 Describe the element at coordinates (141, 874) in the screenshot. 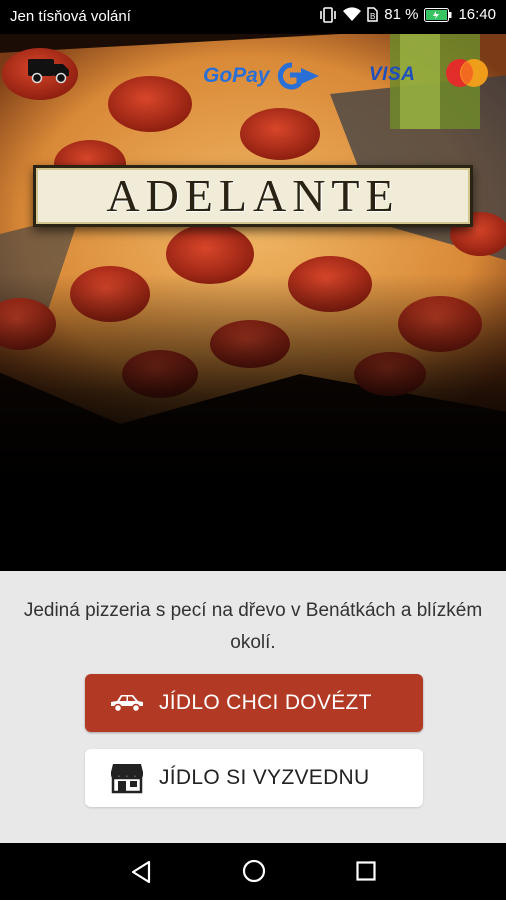

I see `back-icon` at that location.